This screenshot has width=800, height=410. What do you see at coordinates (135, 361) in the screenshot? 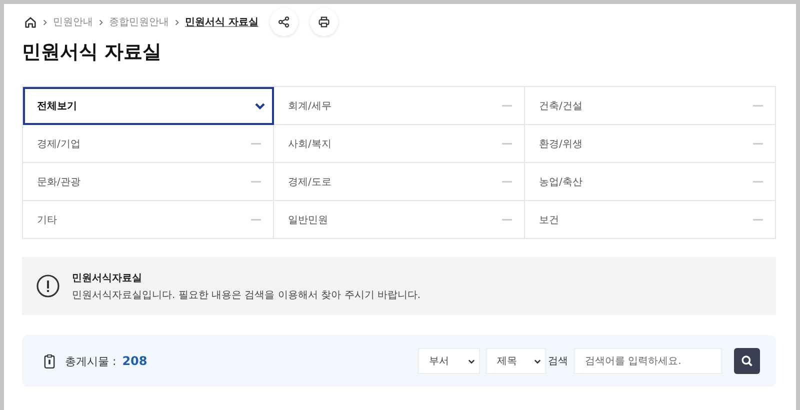
I see `count-value: 208` at bounding box center [135, 361].